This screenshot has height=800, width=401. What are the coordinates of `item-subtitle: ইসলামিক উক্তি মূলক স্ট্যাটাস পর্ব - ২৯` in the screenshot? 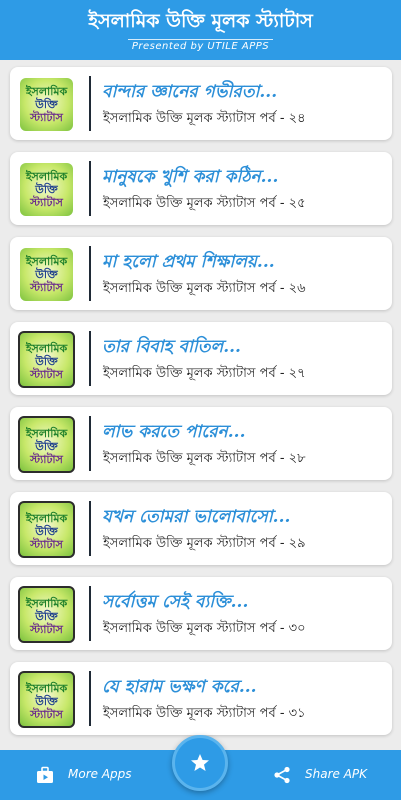 It's located at (204, 543).